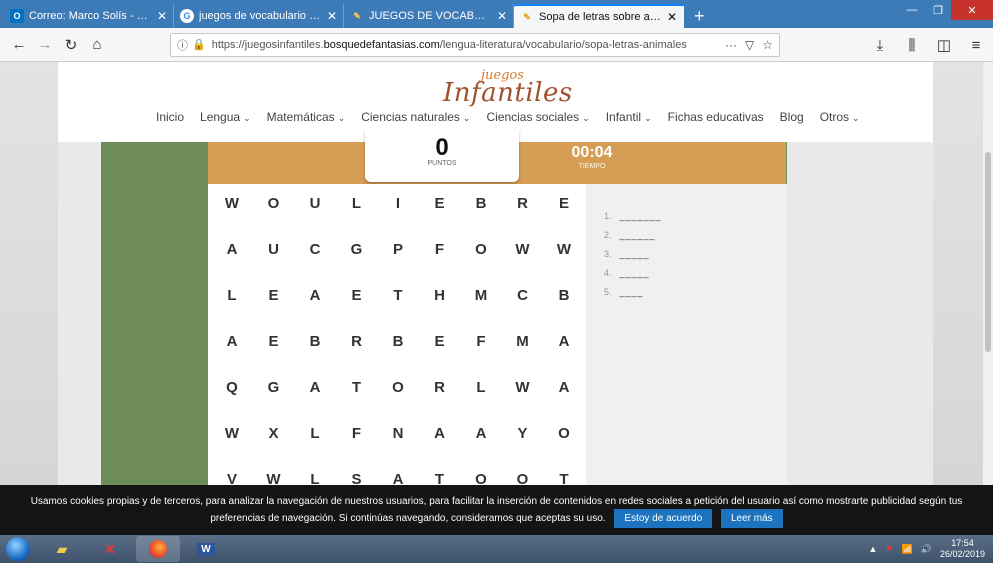  What do you see at coordinates (110, 549) in the screenshot?
I see `taskbar-app-x: ✕` at bounding box center [110, 549].